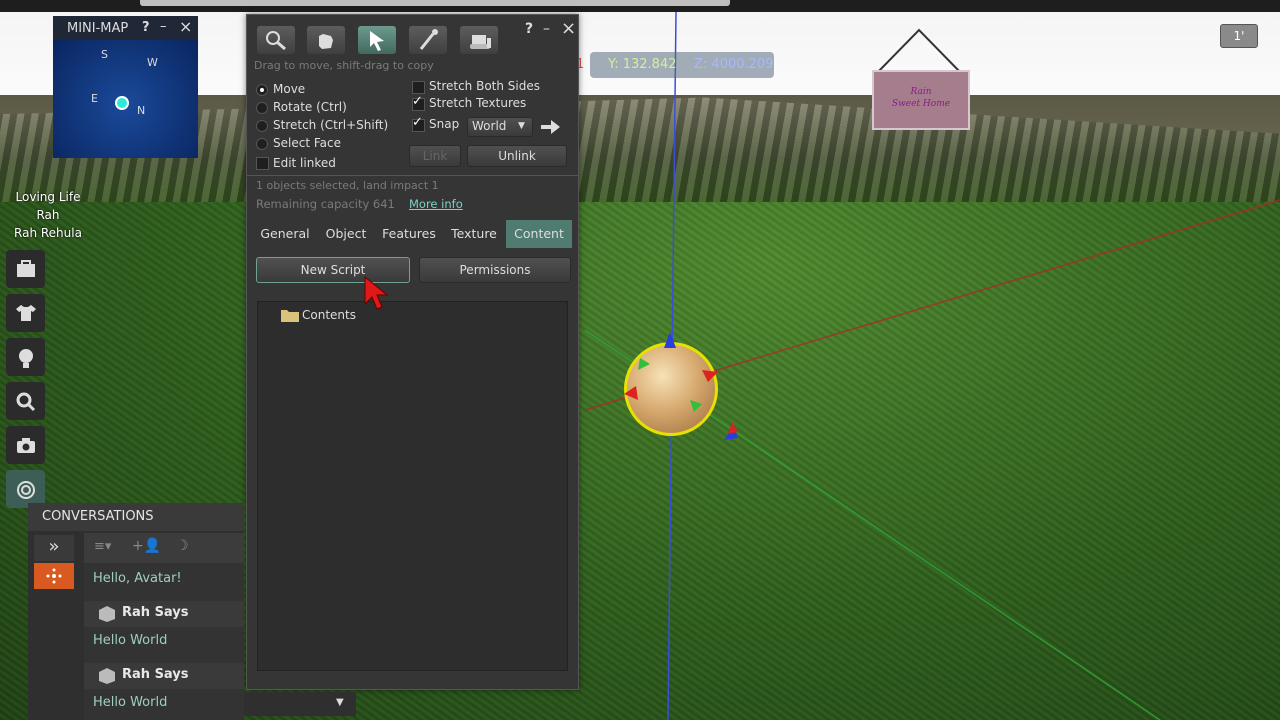 This screenshot has width=1280, height=720. What do you see at coordinates (54, 576) in the screenshot?
I see `nearby-chat-tab` at bounding box center [54, 576].